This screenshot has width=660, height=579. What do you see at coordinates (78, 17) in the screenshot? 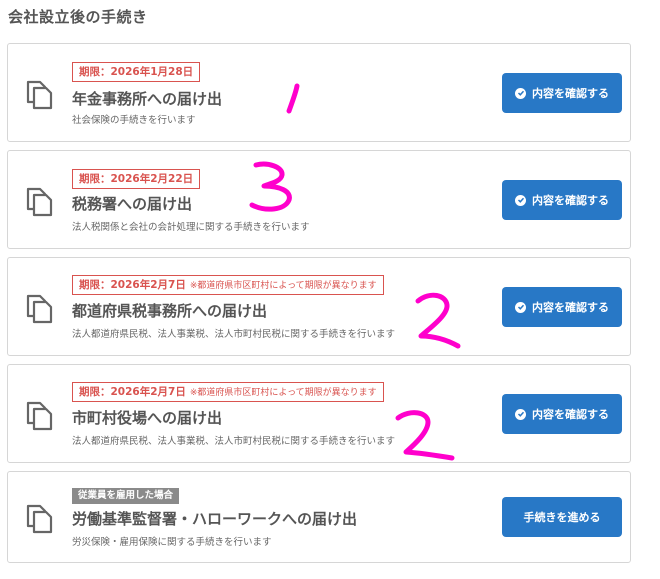
I see `page-title: 会社設立後の手続き` at bounding box center [78, 17].